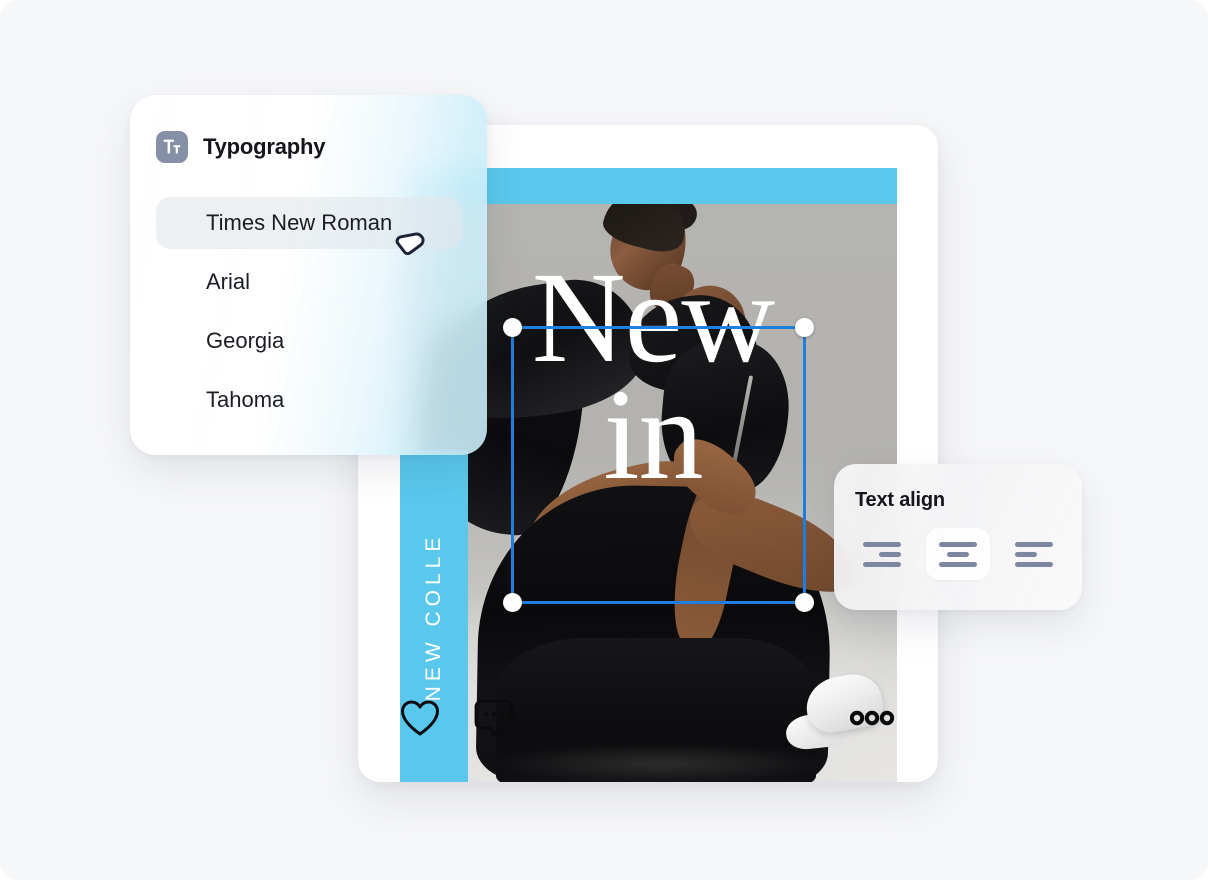  Describe the element at coordinates (900, 500) in the screenshot. I see `text-align-panel-title: Text align` at that location.